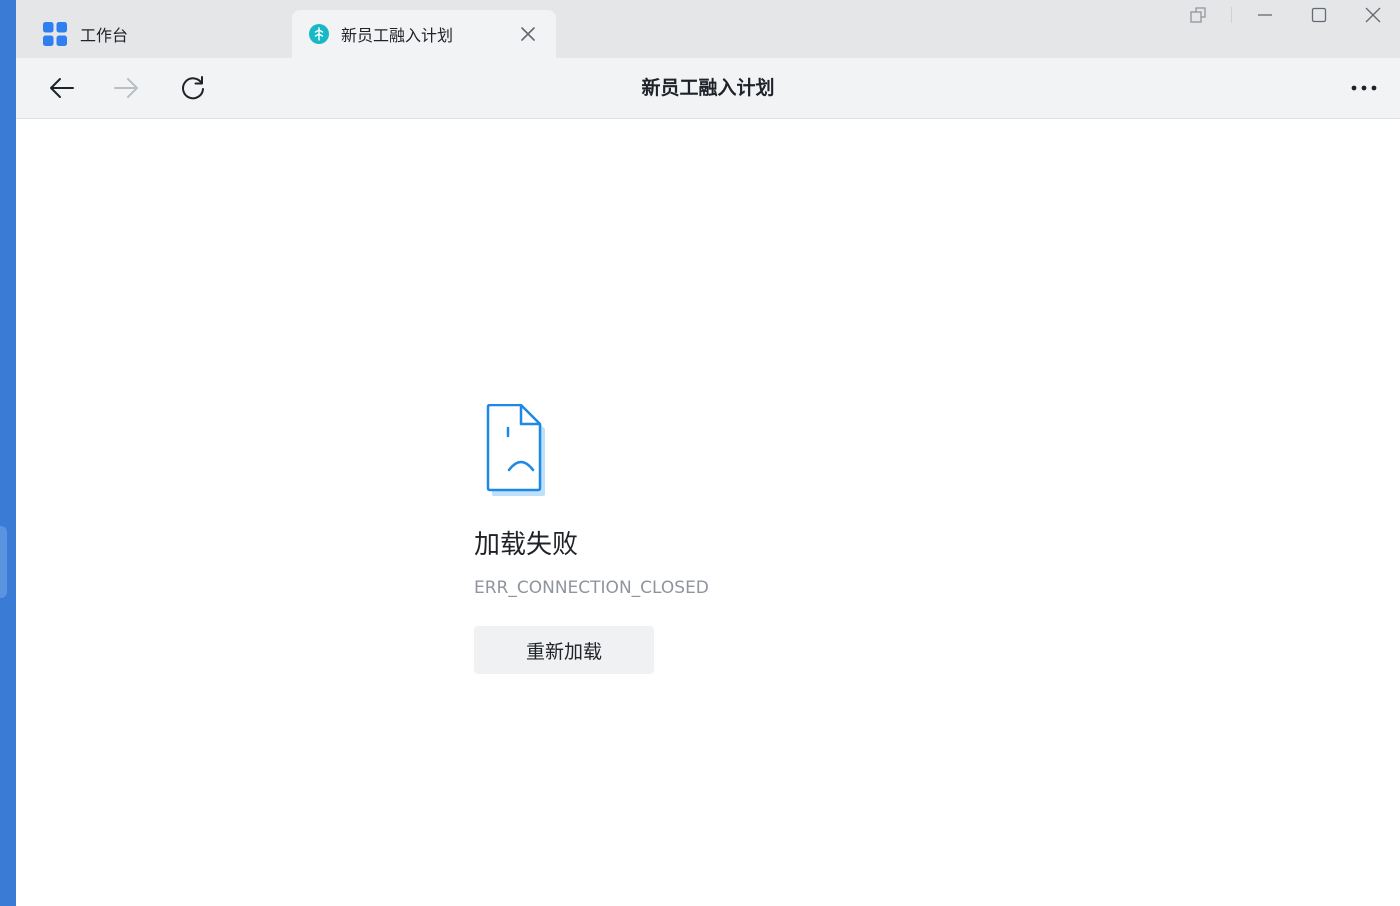 Image resolution: width=1400 pixels, height=906 pixels. Describe the element at coordinates (526, 545) in the screenshot. I see `error-title: 加载失败` at that location.